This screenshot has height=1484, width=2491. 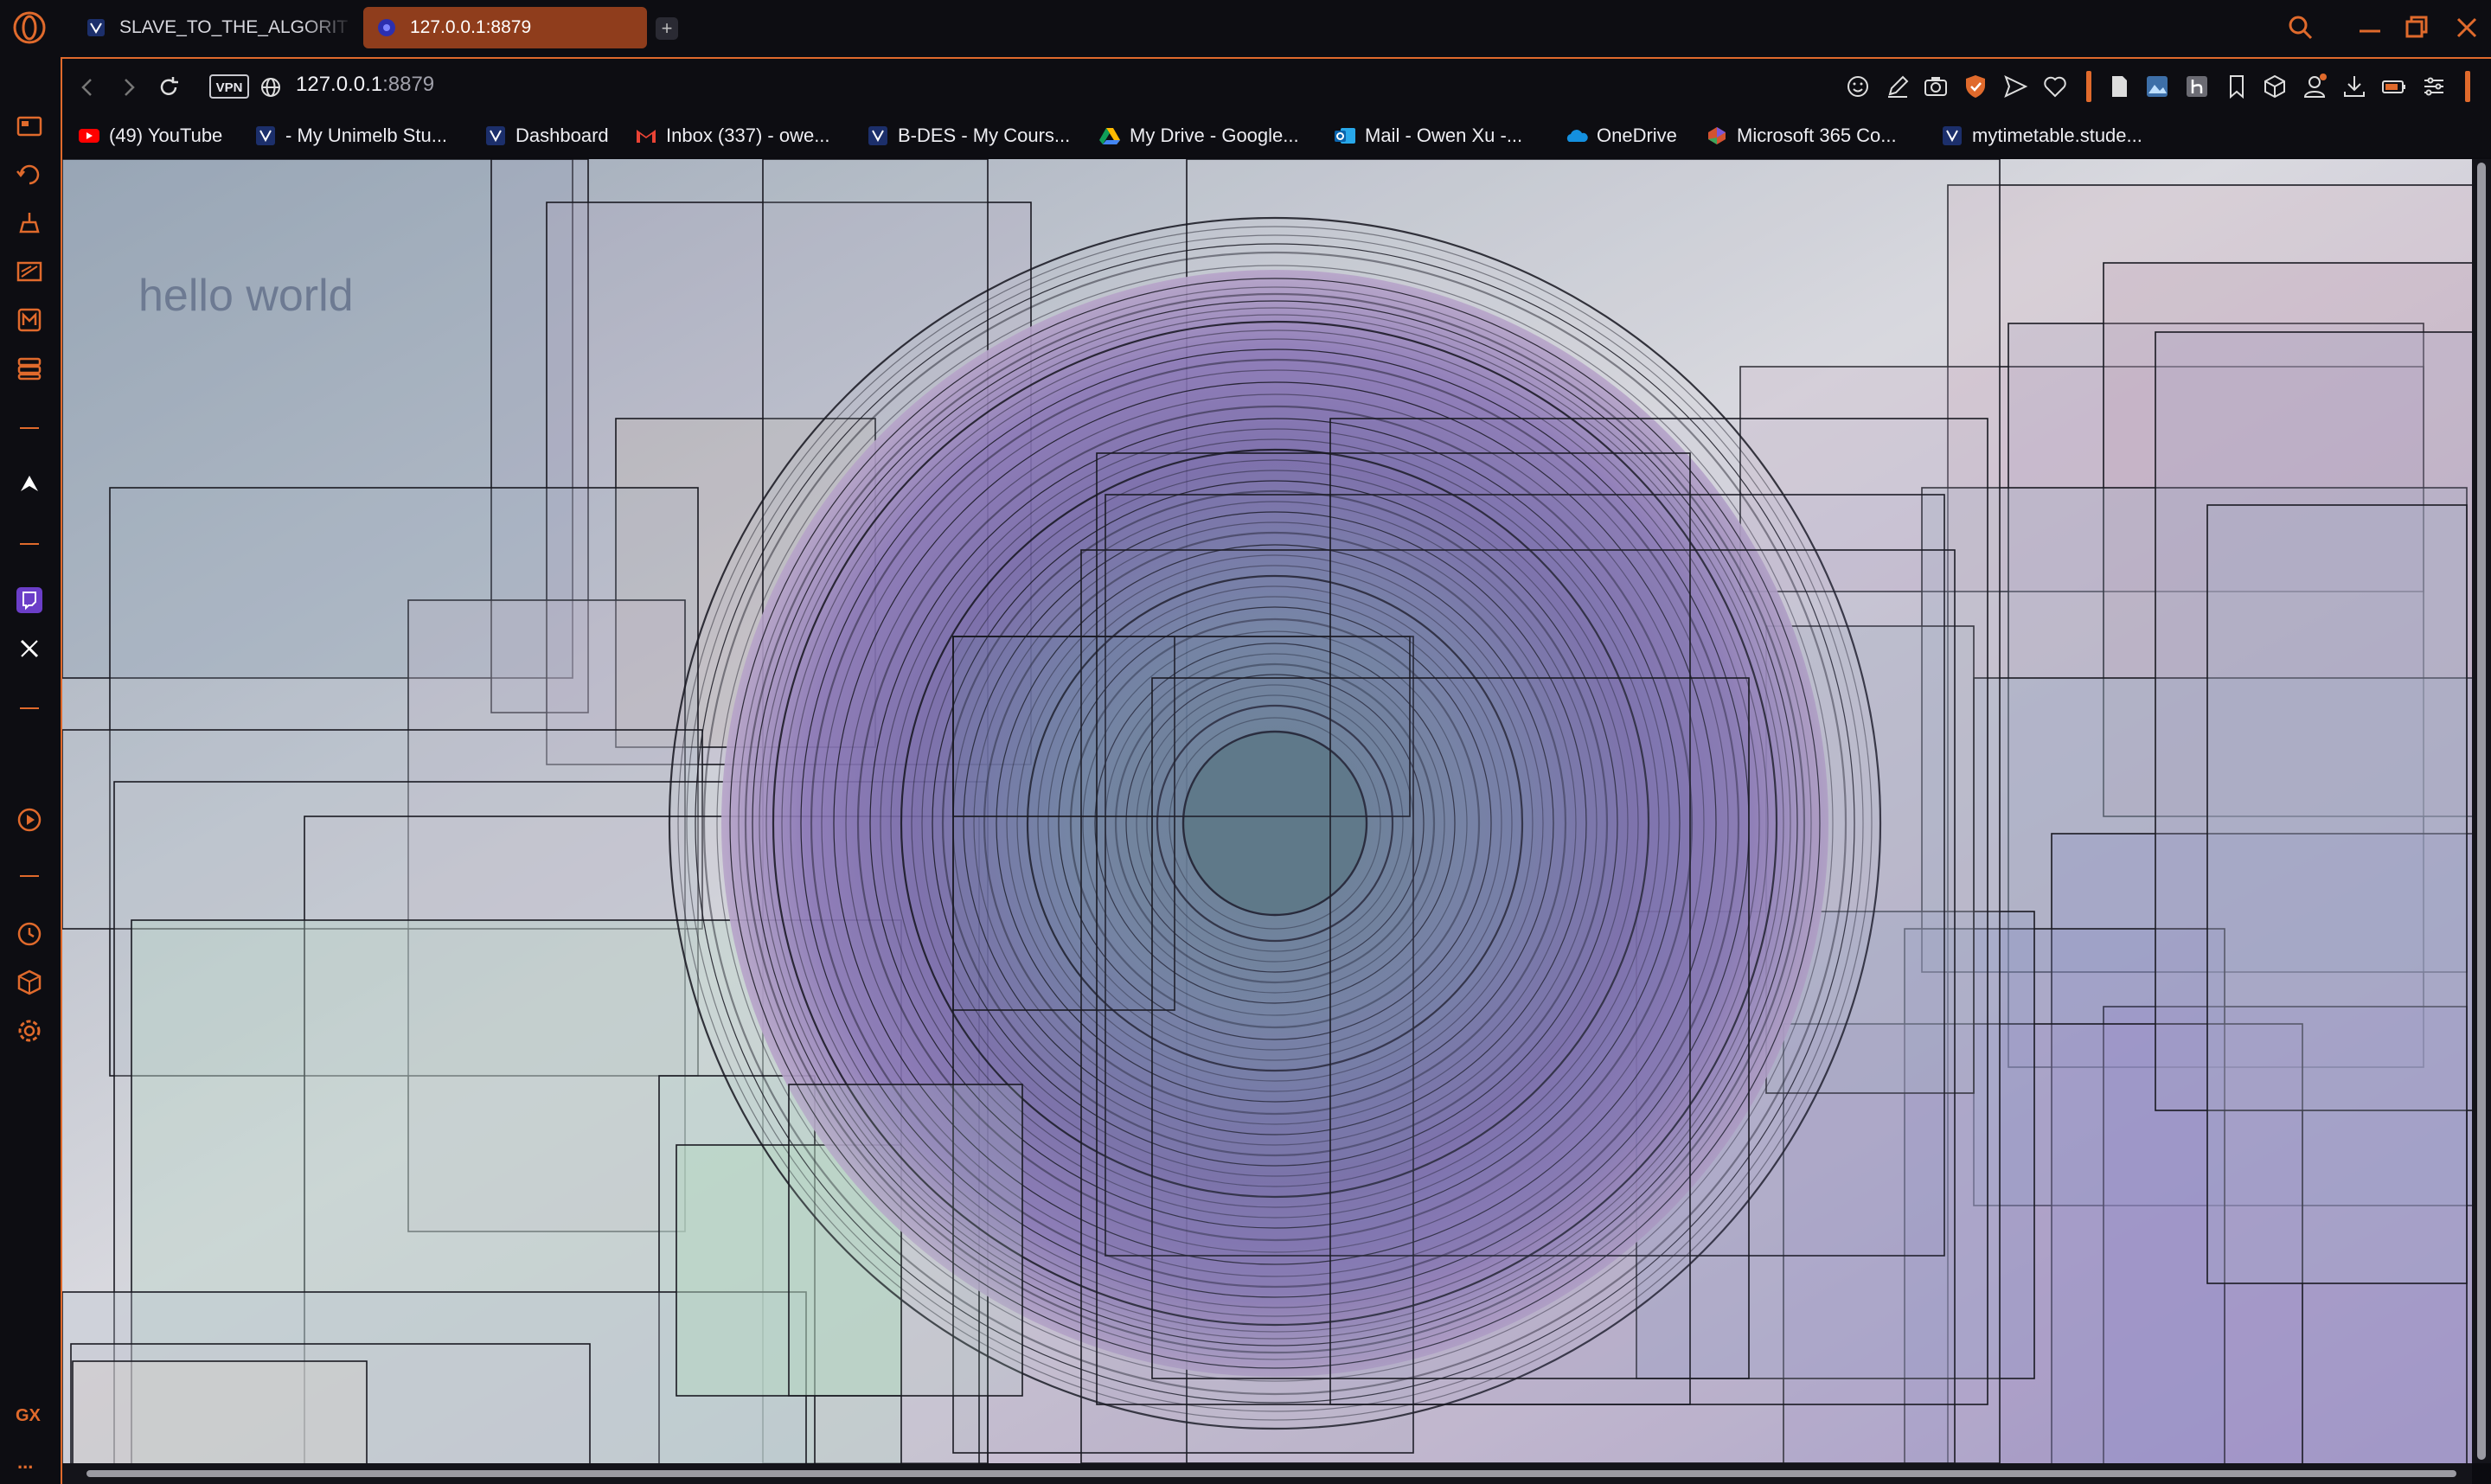 I want to click on onedrive-icon, so click(x=1577, y=136).